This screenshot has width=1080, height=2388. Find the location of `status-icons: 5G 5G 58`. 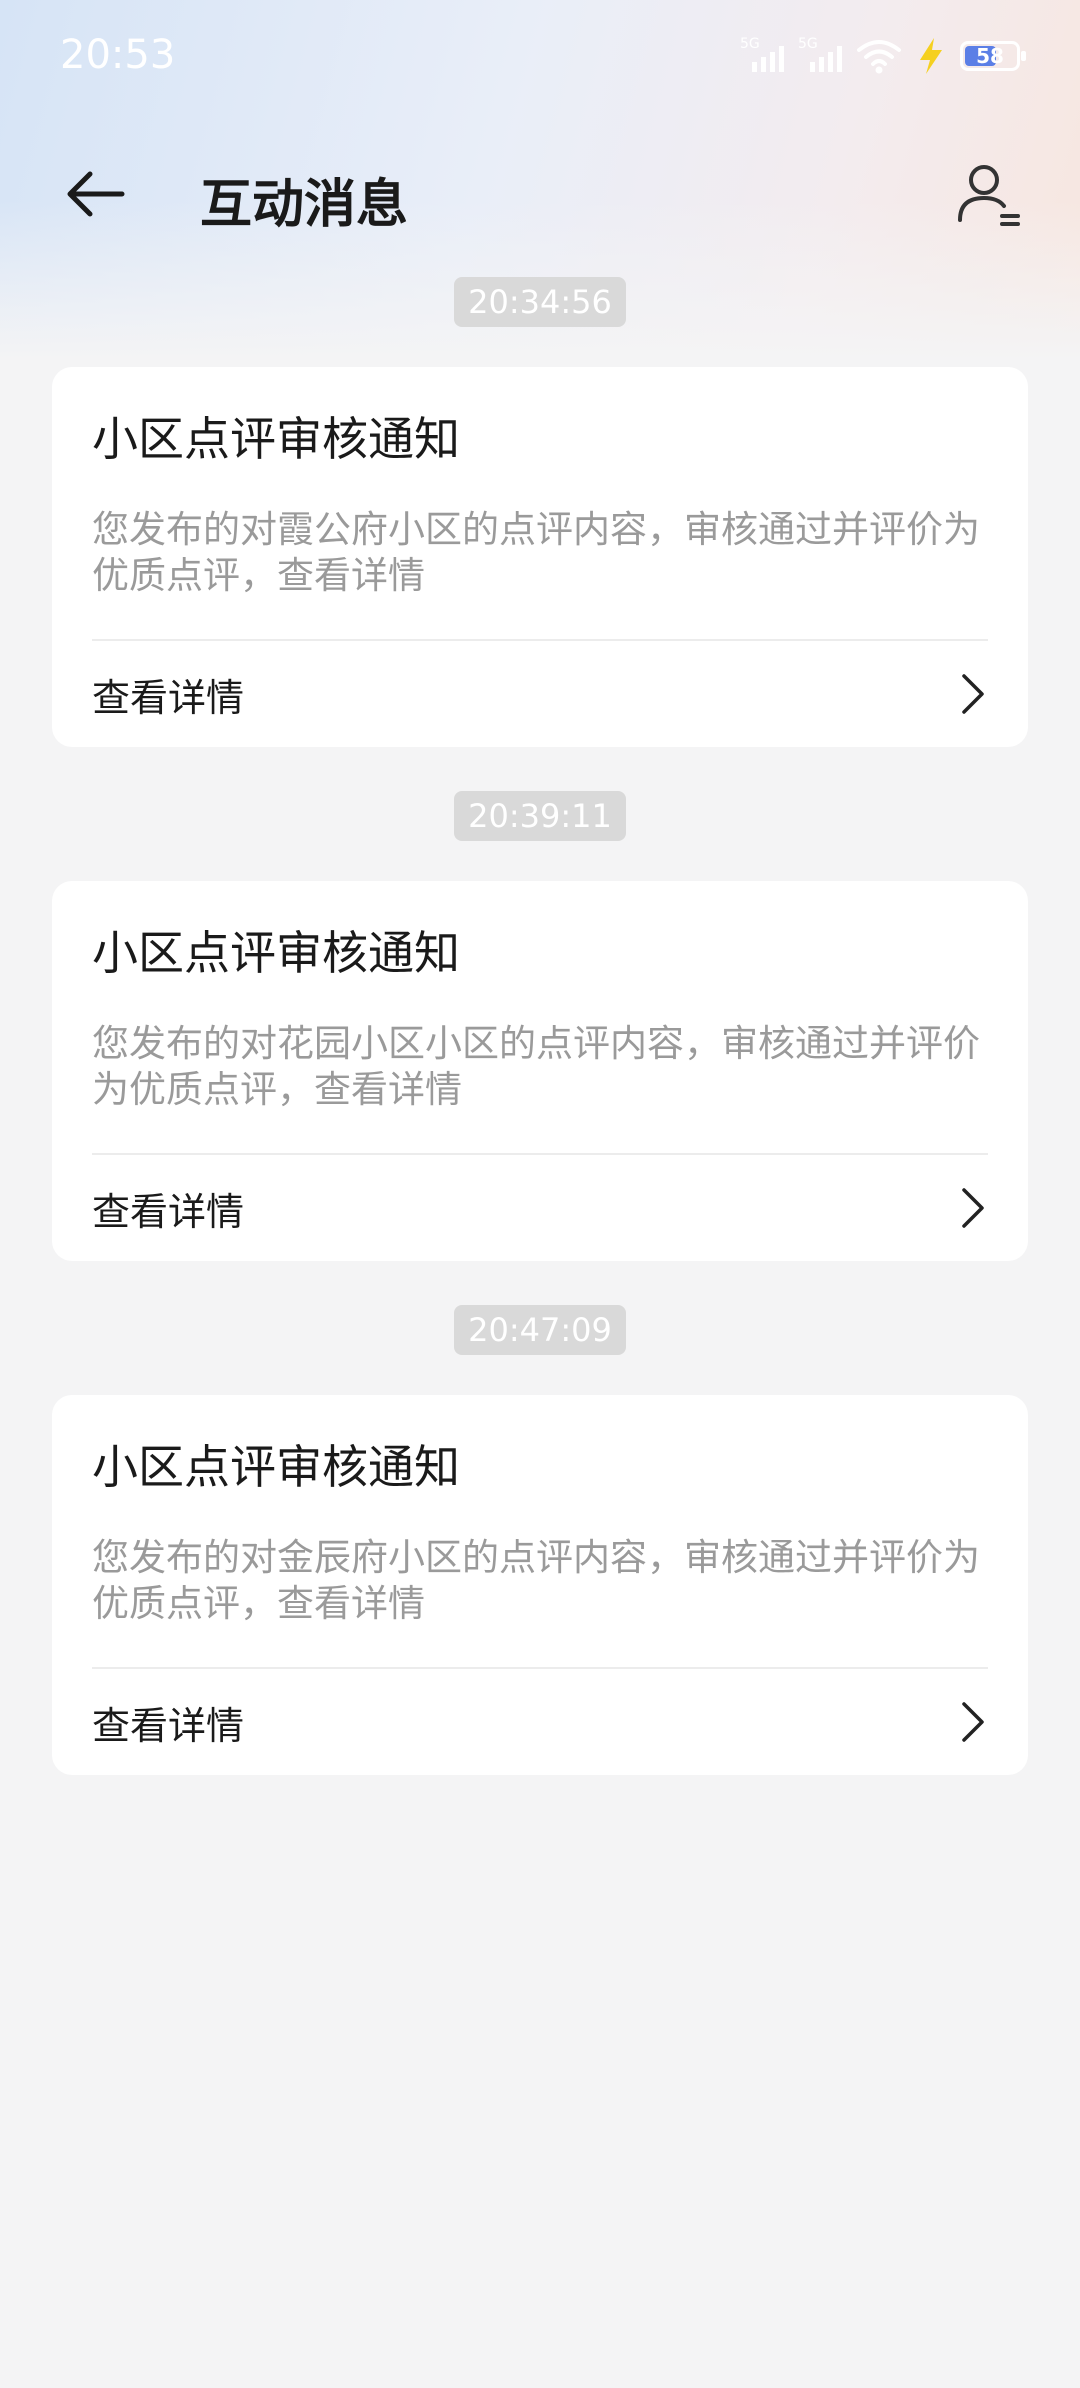

status-icons: 5G 5G 58 is located at coordinates (883, 56).